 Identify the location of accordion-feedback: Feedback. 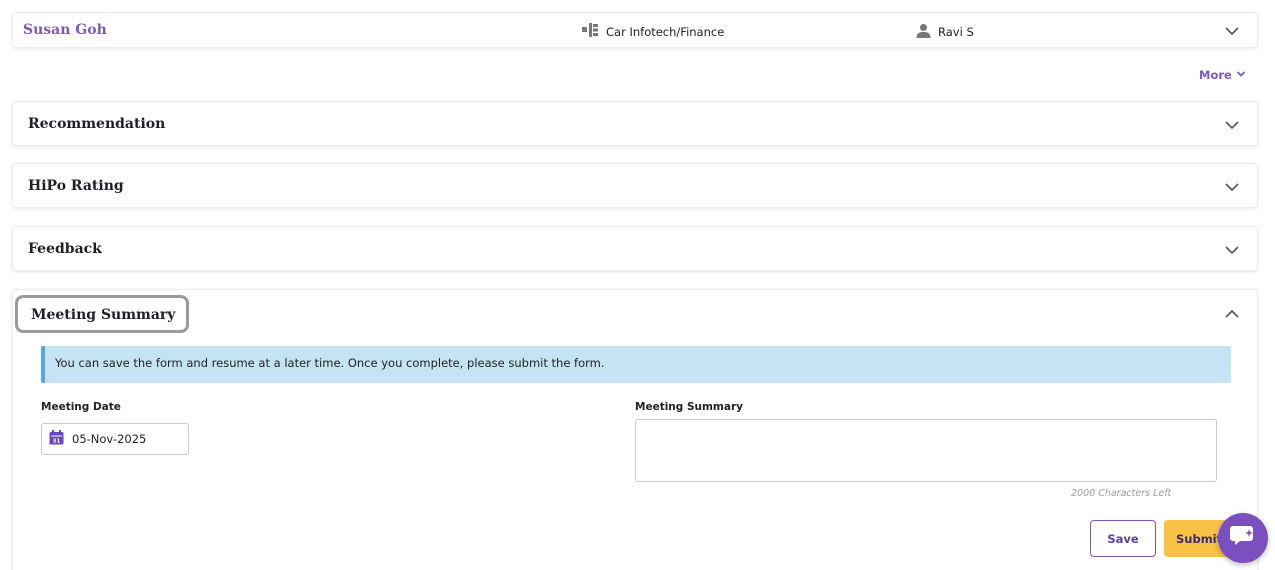
(635, 248).